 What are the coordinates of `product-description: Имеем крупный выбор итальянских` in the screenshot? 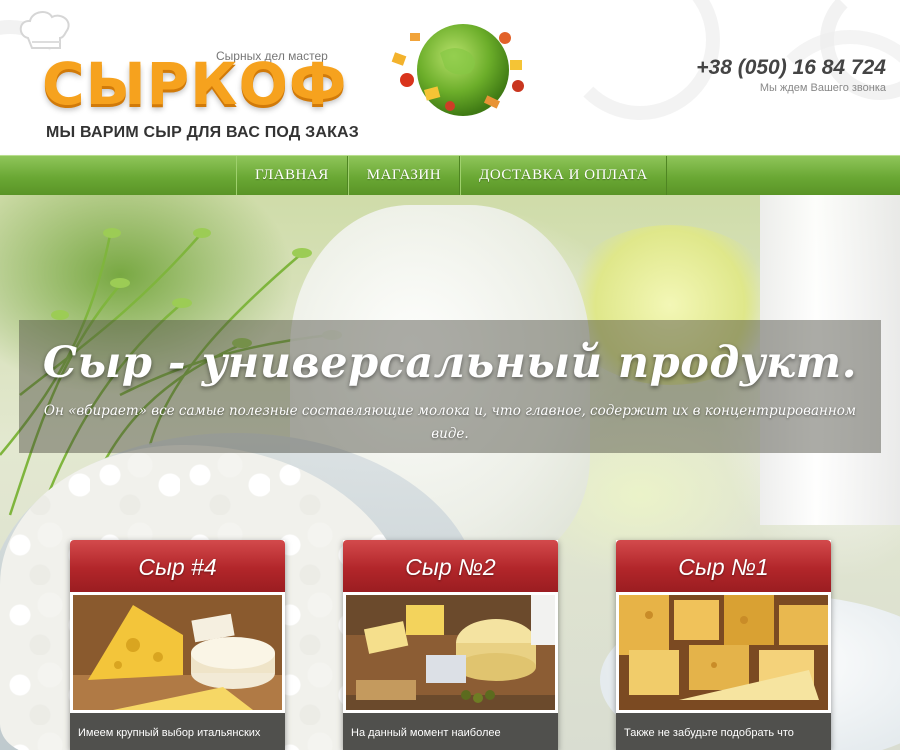 It's located at (169, 733).